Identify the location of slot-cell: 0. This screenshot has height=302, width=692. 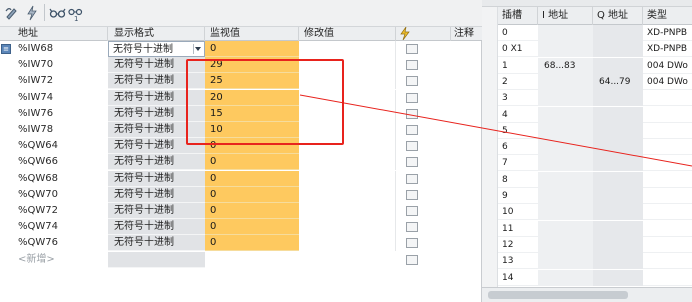
(518, 33).